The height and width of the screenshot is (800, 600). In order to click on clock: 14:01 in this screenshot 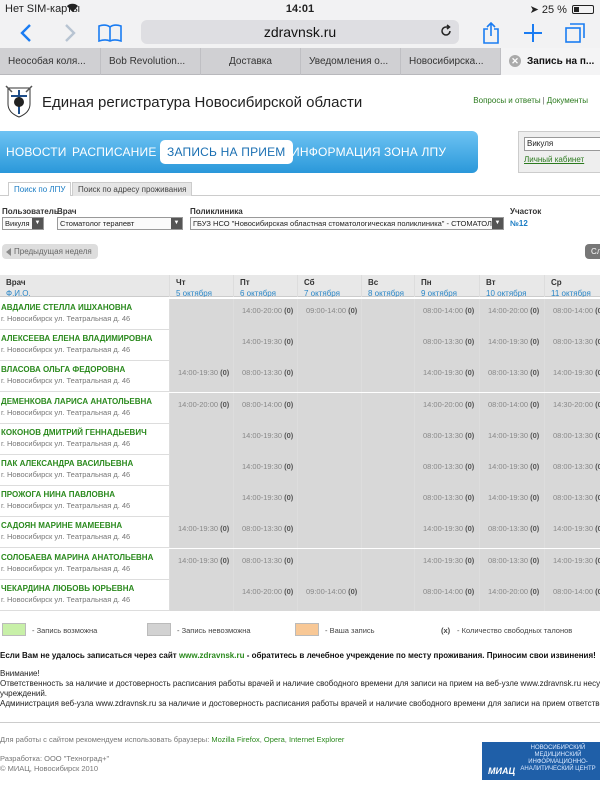, I will do `click(300, 9)`.